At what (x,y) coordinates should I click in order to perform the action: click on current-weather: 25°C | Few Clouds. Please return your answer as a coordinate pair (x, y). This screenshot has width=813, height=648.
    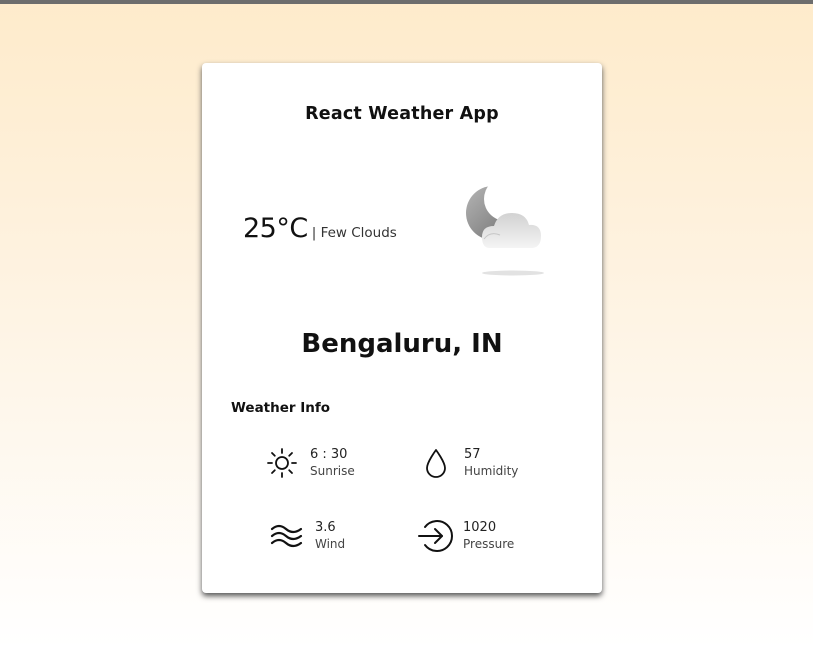
    Looking at the image, I should click on (320, 233).